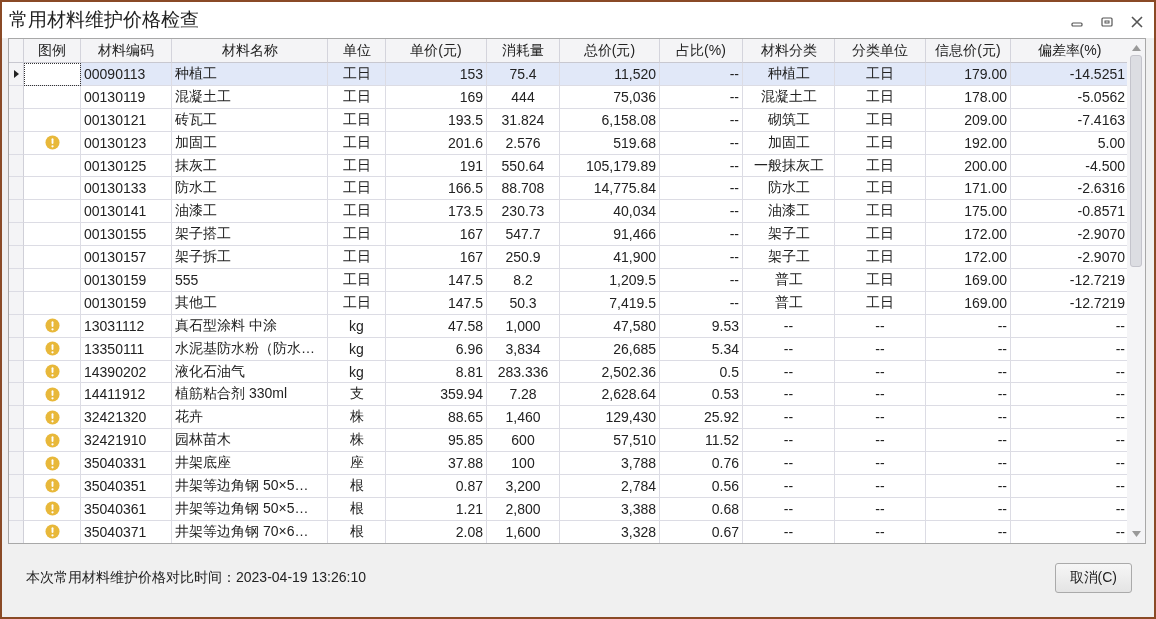 Image resolution: width=1156 pixels, height=619 pixels. I want to click on table-cell: 7.28, so click(523, 395).